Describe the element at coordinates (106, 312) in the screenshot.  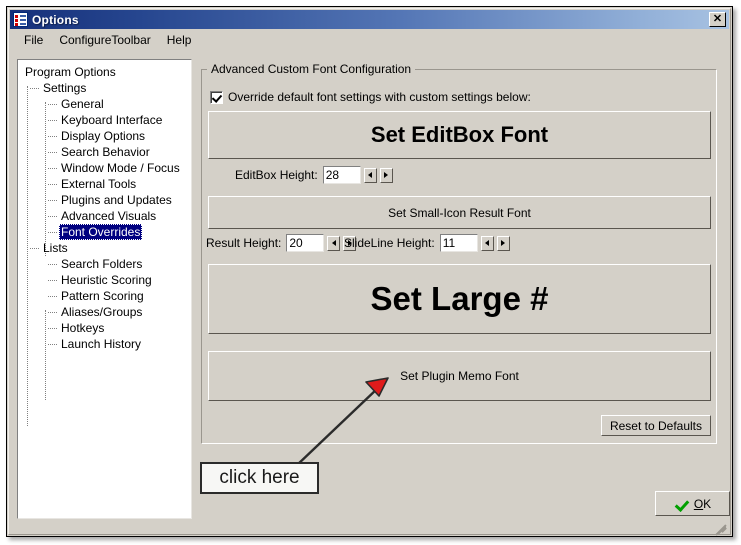
I see `tree-item-aliases-groups: Aliases/Groups` at that location.